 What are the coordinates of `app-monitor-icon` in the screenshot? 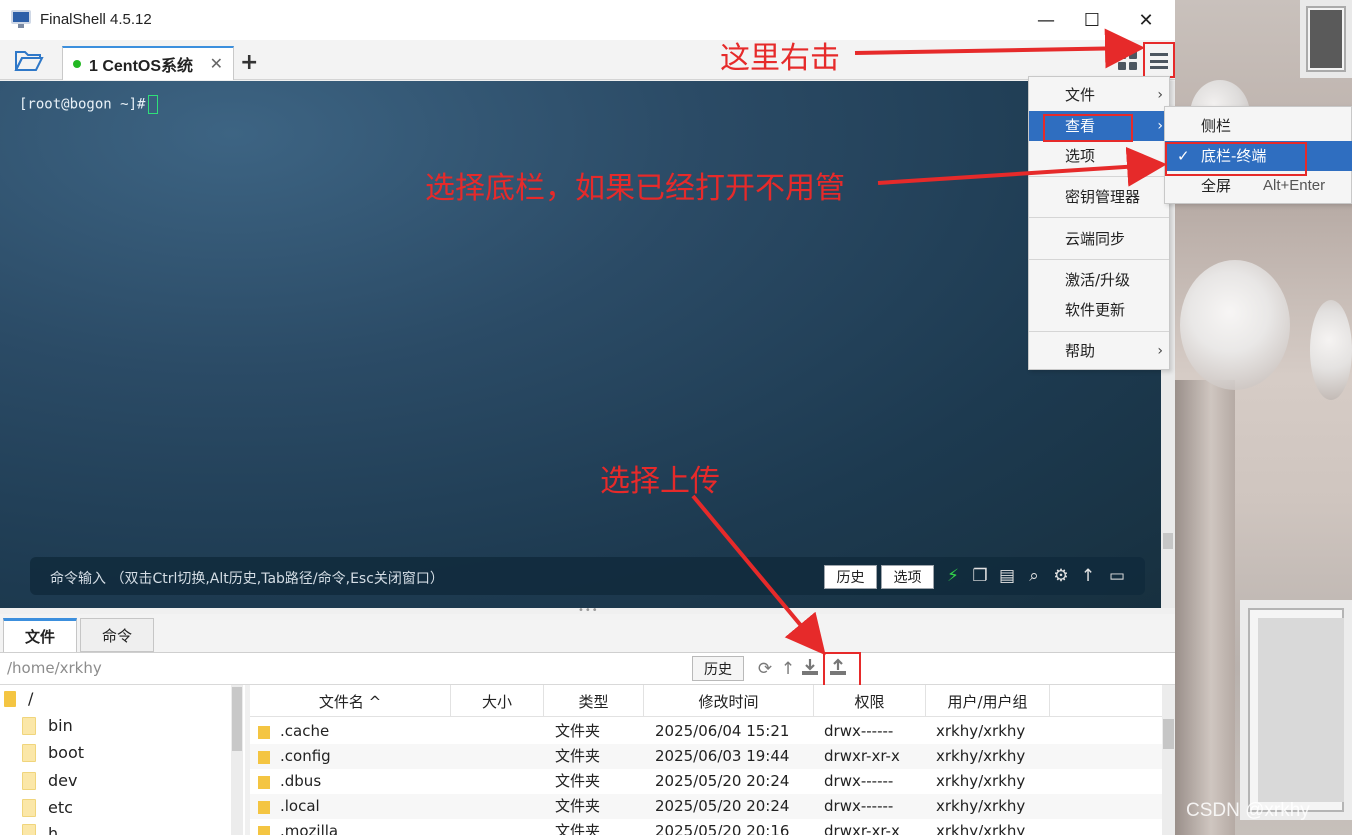 It's located at (21, 19).